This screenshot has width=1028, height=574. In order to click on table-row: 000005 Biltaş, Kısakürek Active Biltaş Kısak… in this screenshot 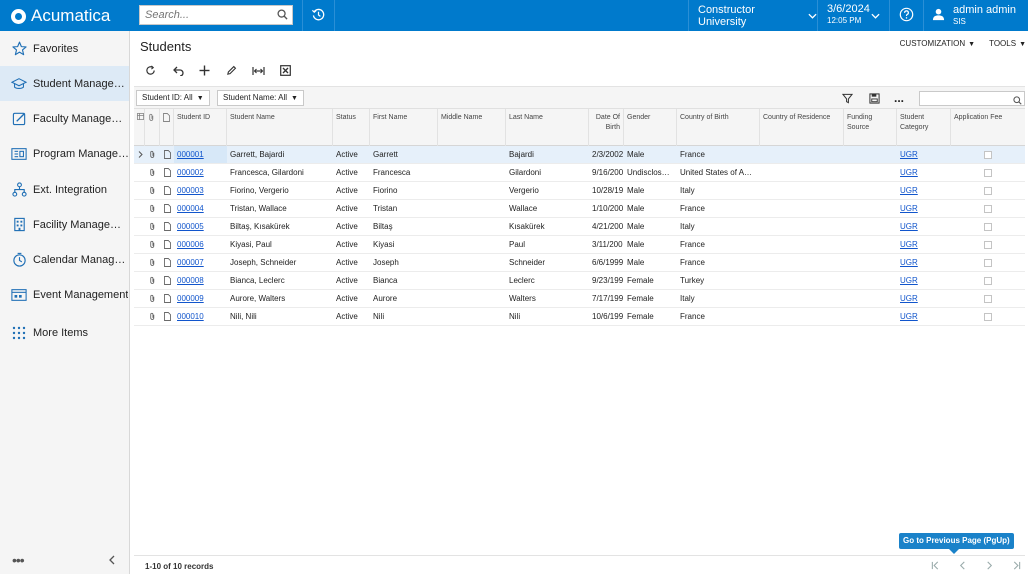, I will do `click(579, 227)`.